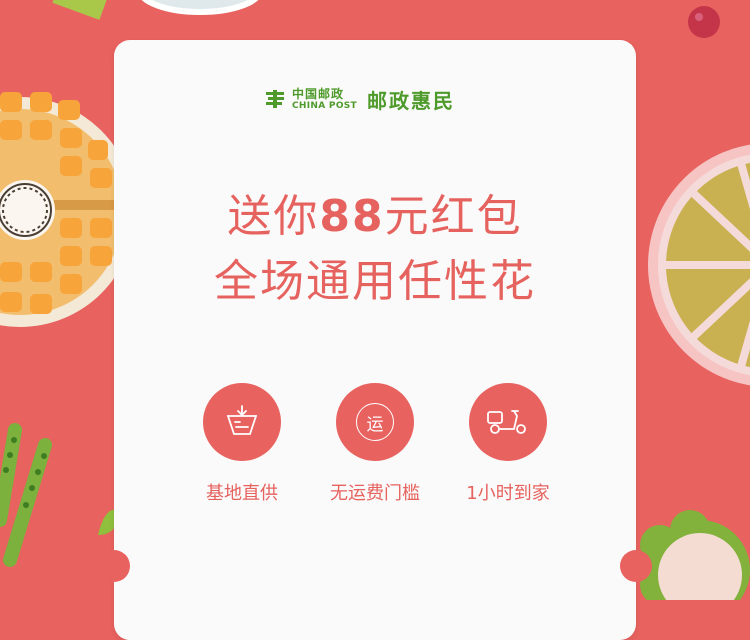 This screenshot has height=640, width=750. I want to click on card-notch-right, so click(636, 566).